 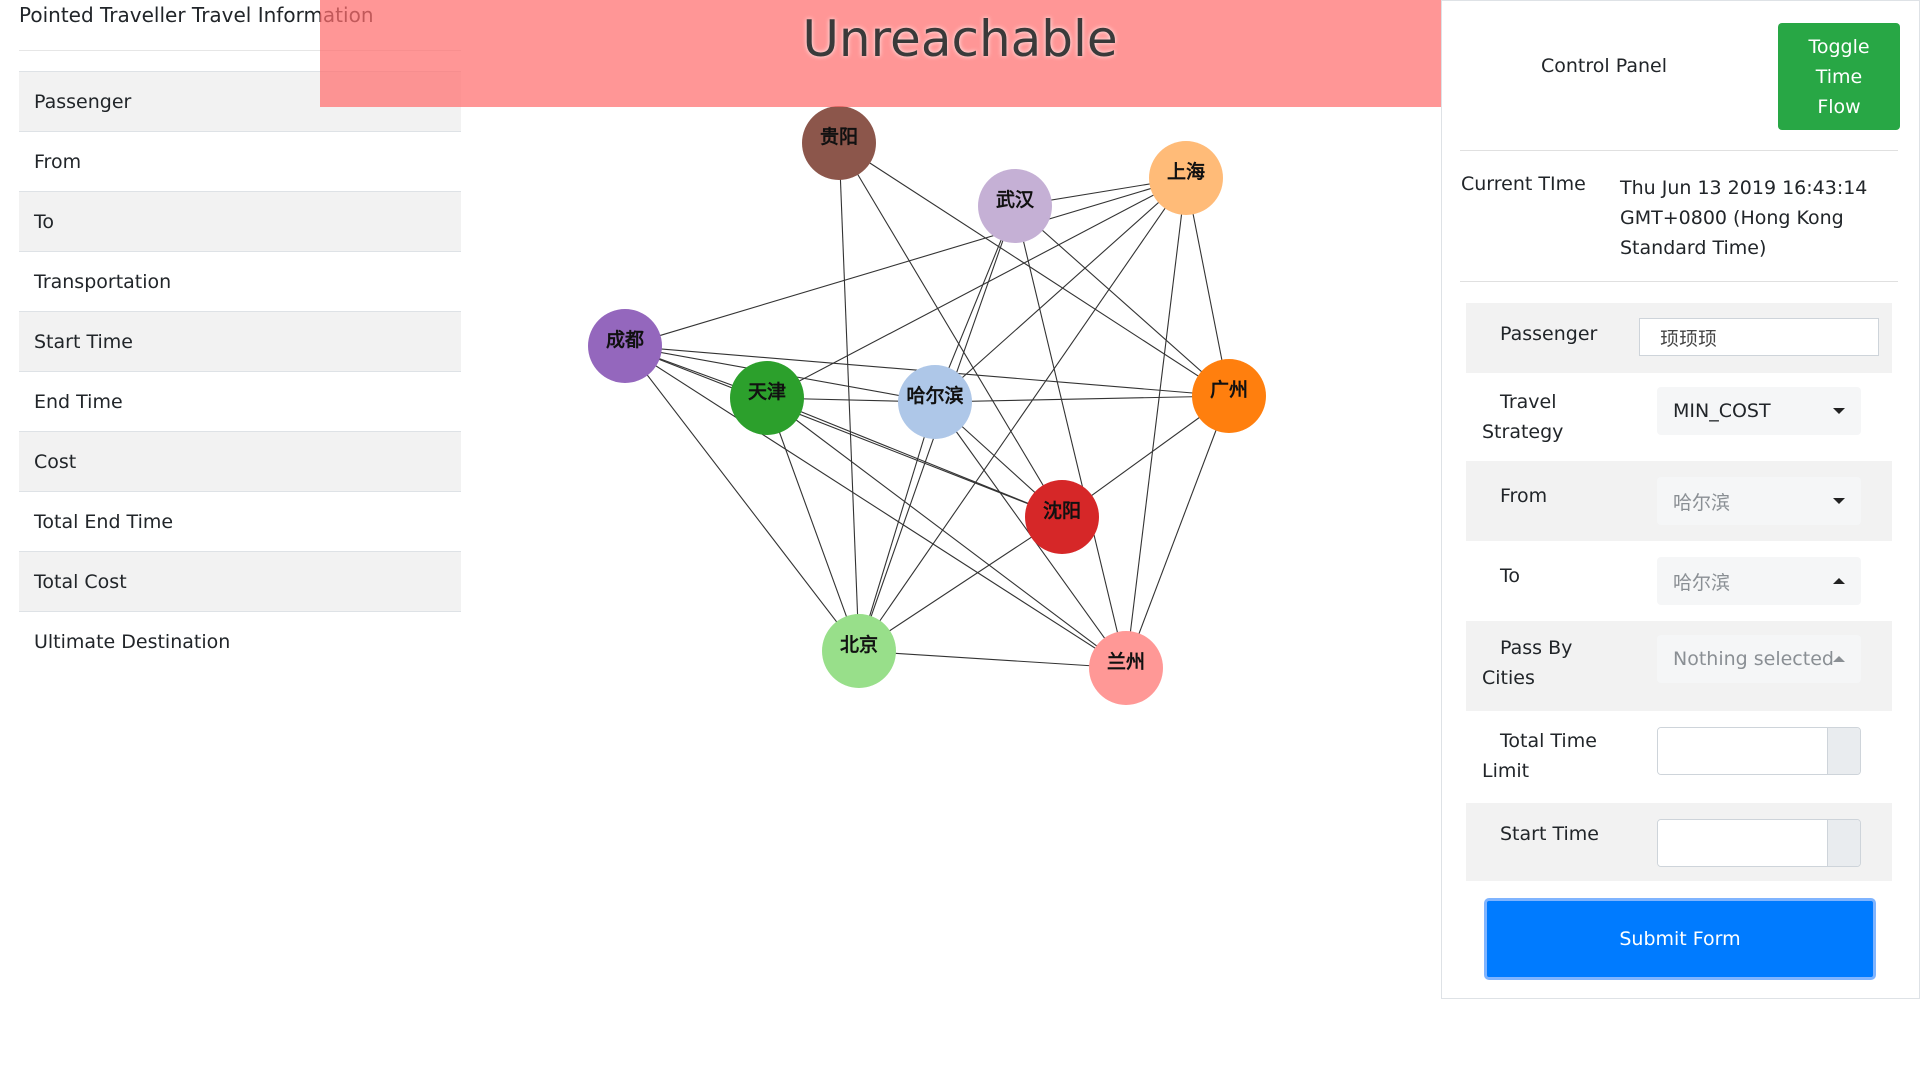 I want to click on city-node-lanzhou: 兰州, so click(x=1126, y=668).